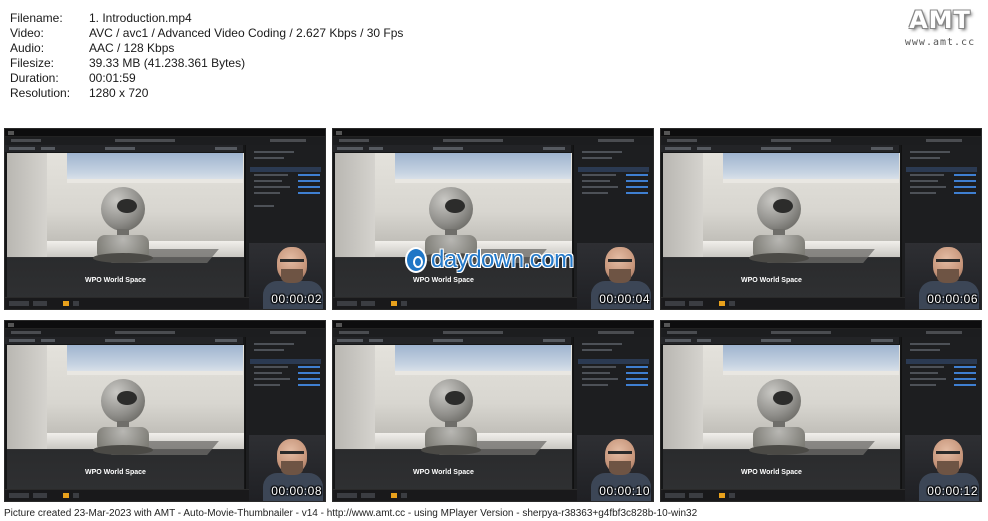 This screenshot has width=988, height=521. Describe the element at coordinates (624, 491) in the screenshot. I see `timestamp: 00:00:10` at that location.